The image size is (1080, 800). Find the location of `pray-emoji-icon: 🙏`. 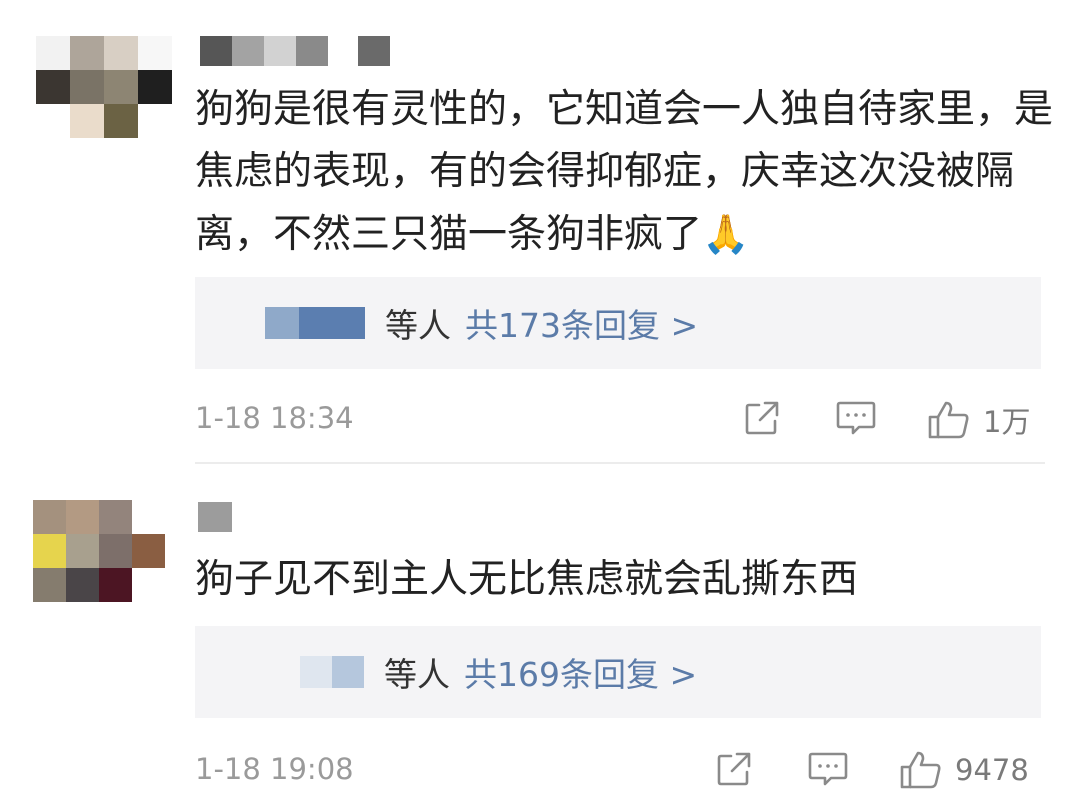

pray-emoji-icon: 🙏 is located at coordinates (726, 234).